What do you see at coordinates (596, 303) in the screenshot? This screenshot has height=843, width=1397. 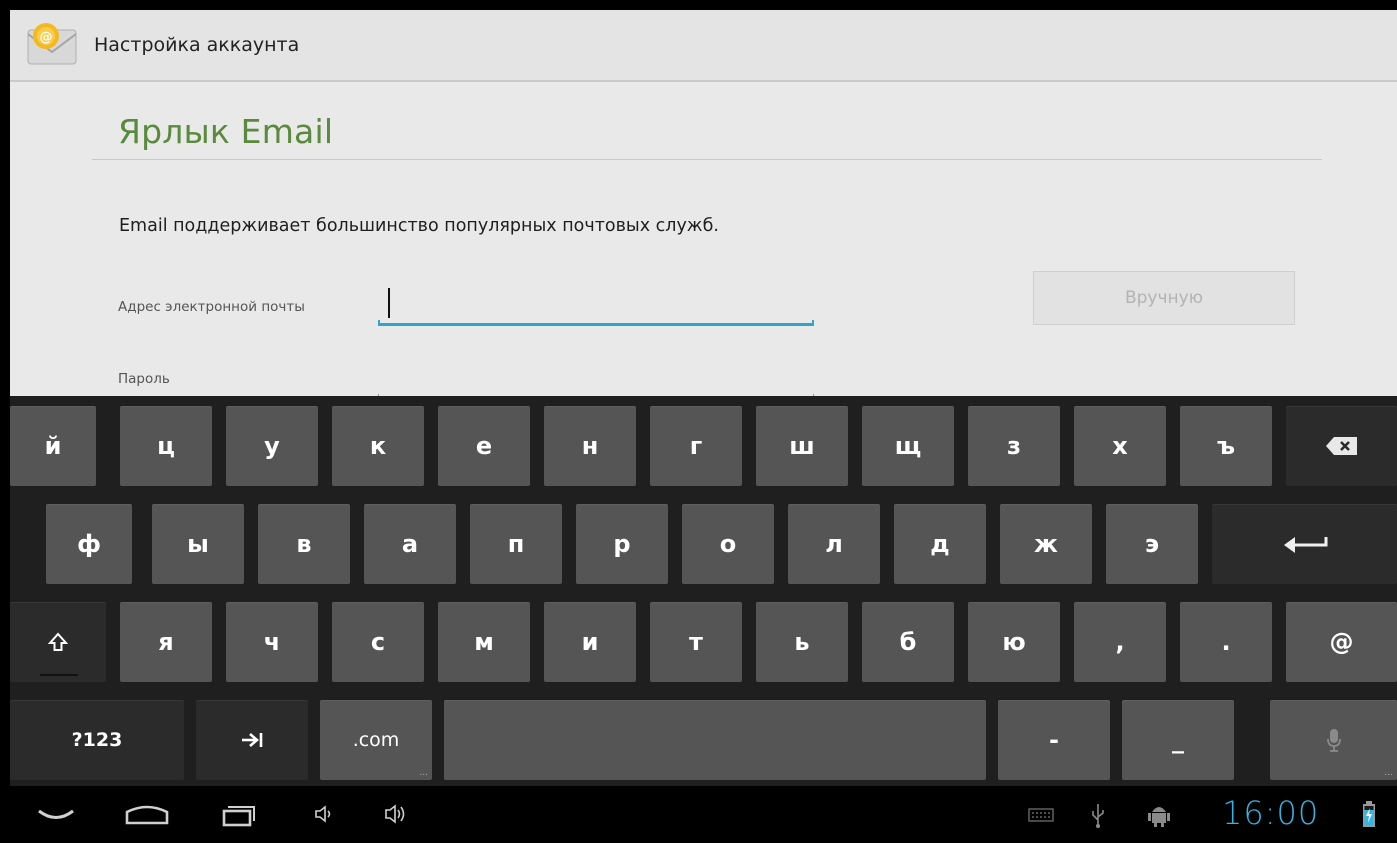 I see `email-field` at bounding box center [596, 303].